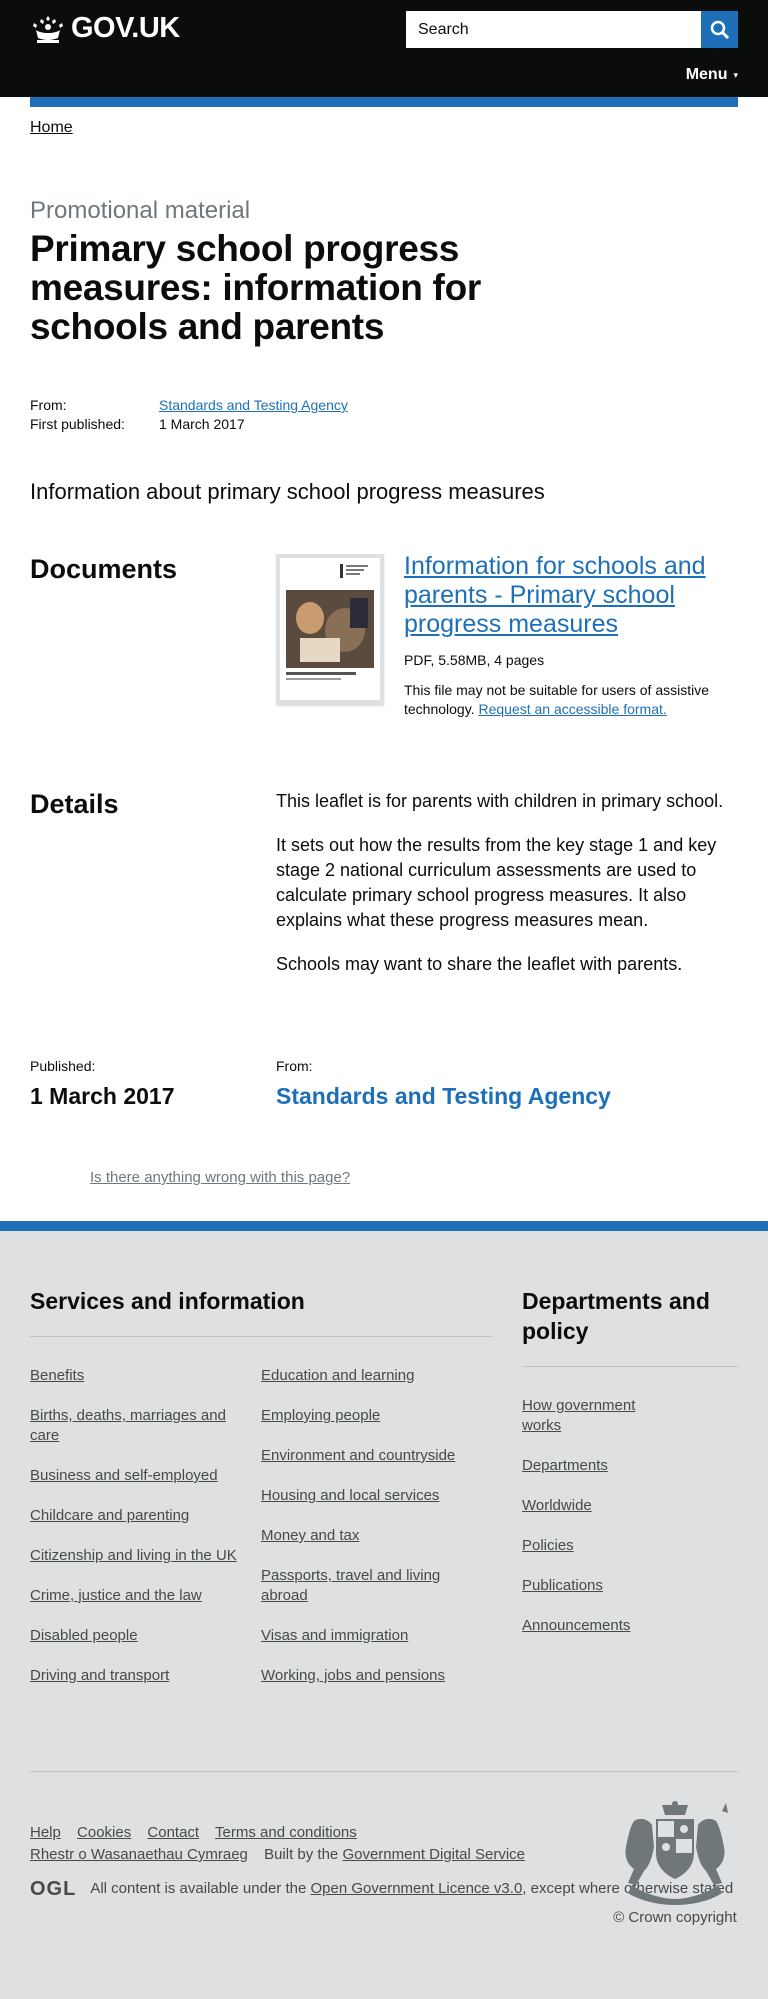 Image resolution: width=768 pixels, height=1999 pixels. I want to click on footer-link: Policies, so click(627, 1546).